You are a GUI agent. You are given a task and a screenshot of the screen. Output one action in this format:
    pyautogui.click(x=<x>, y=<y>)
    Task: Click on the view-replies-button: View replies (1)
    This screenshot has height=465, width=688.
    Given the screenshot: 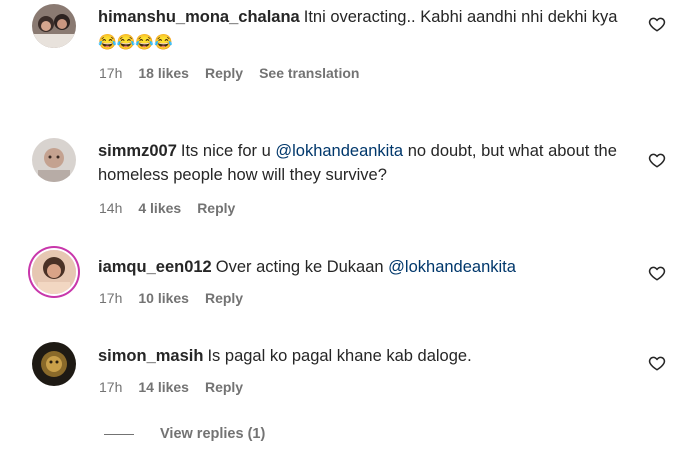 What is the action you would take?
    pyautogui.click(x=184, y=434)
    